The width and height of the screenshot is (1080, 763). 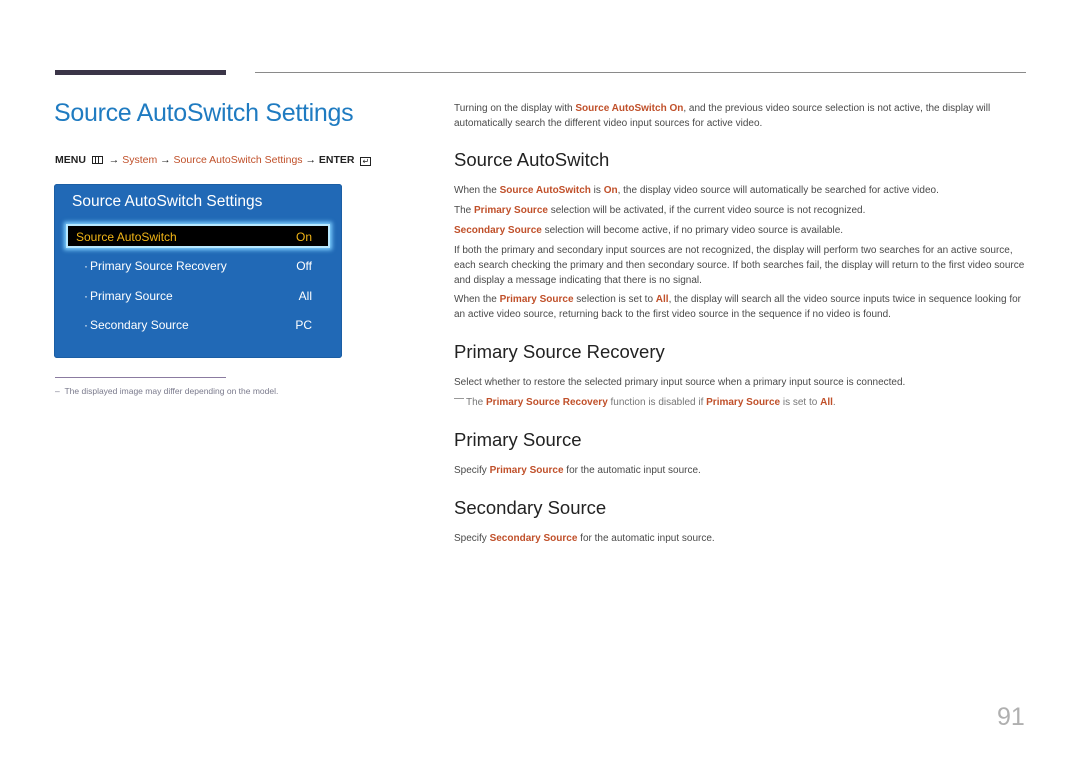 I want to click on breadcrumb-settings: Source AutoSwitch Settings, so click(x=238, y=160).